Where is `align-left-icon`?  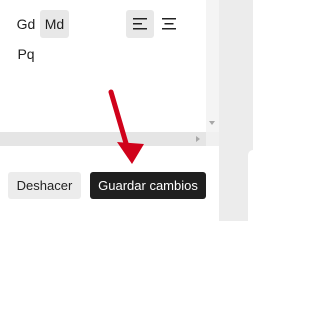 align-left-icon is located at coordinates (140, 24).